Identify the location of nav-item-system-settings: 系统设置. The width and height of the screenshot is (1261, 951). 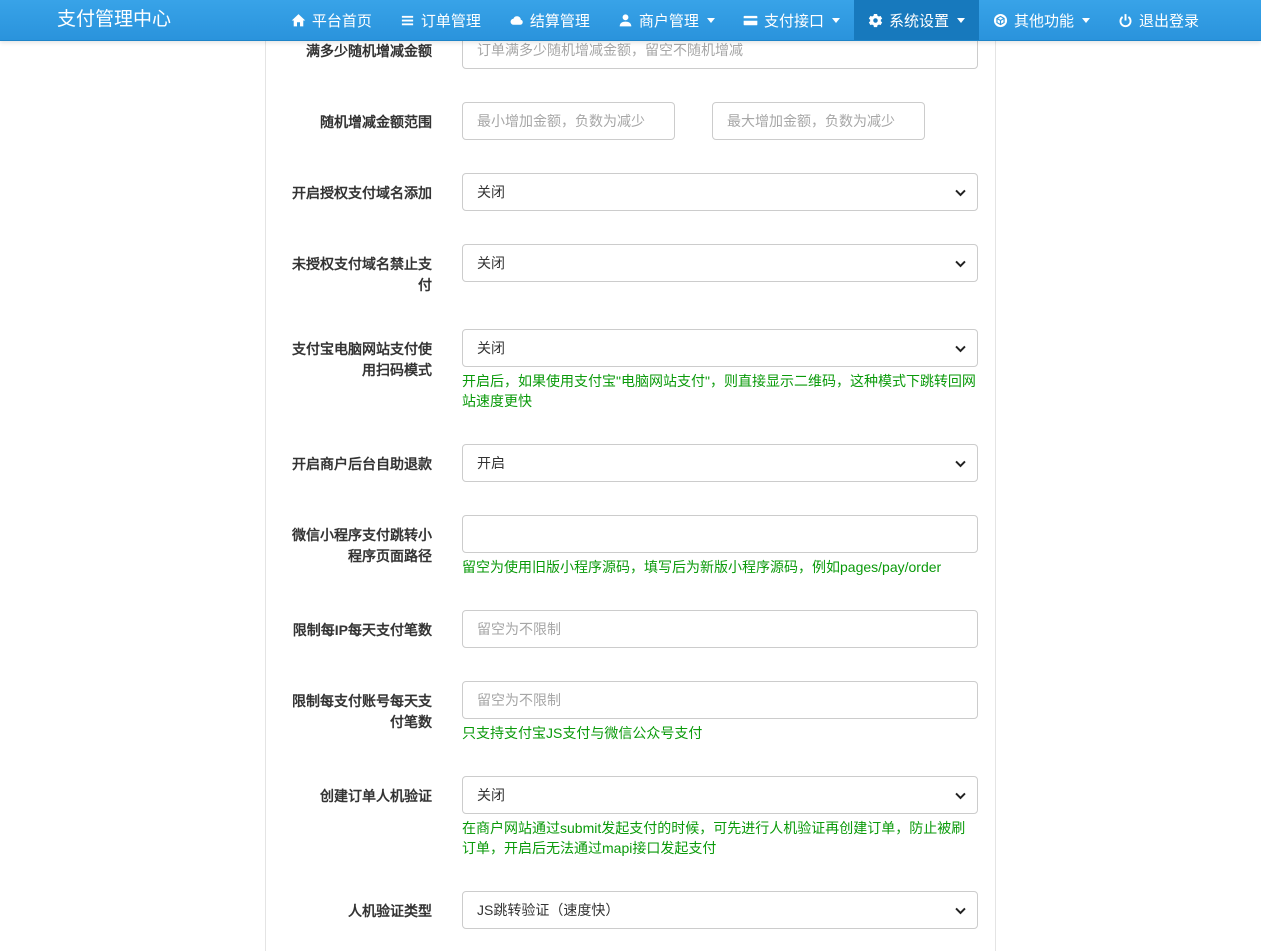
(916, 20).